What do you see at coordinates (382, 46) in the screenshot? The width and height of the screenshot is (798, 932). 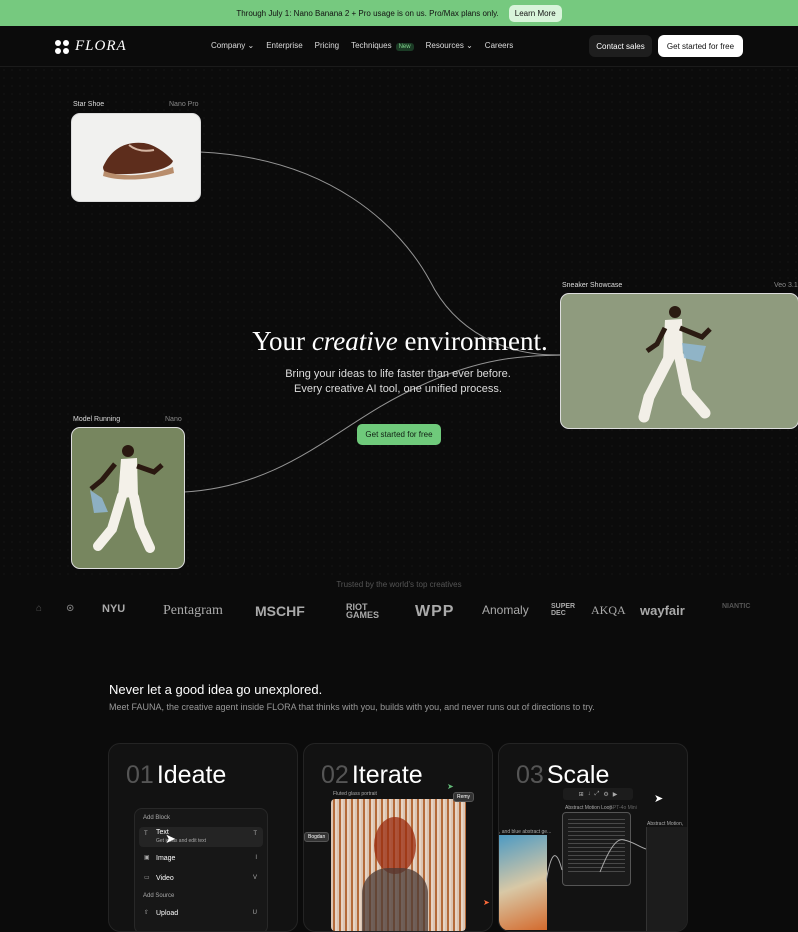 I see `nav-techniques: Techniques New` at bounding box center [382, 46].